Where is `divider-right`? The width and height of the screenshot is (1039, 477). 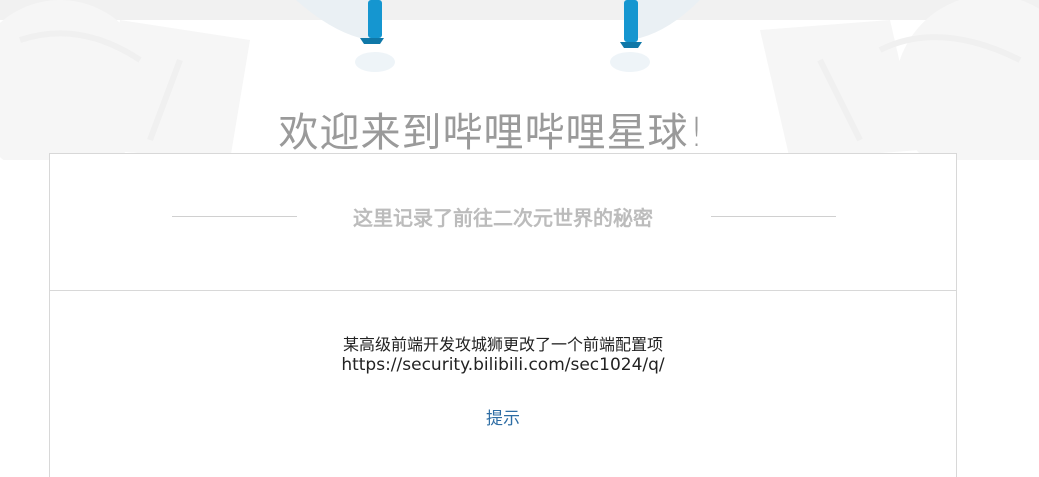 divider-right is located at coordinates (773, 216).